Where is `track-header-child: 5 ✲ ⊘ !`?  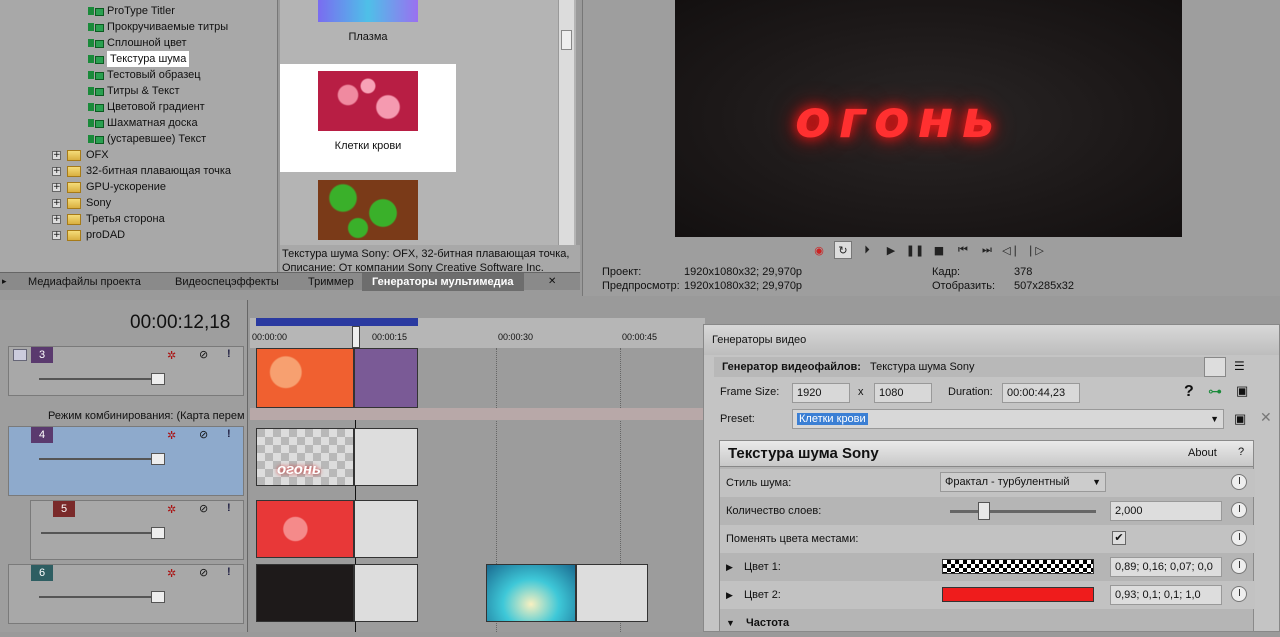 track-header-child: 5 ✲ ⊘ ! is located at coordinates (137, 530).